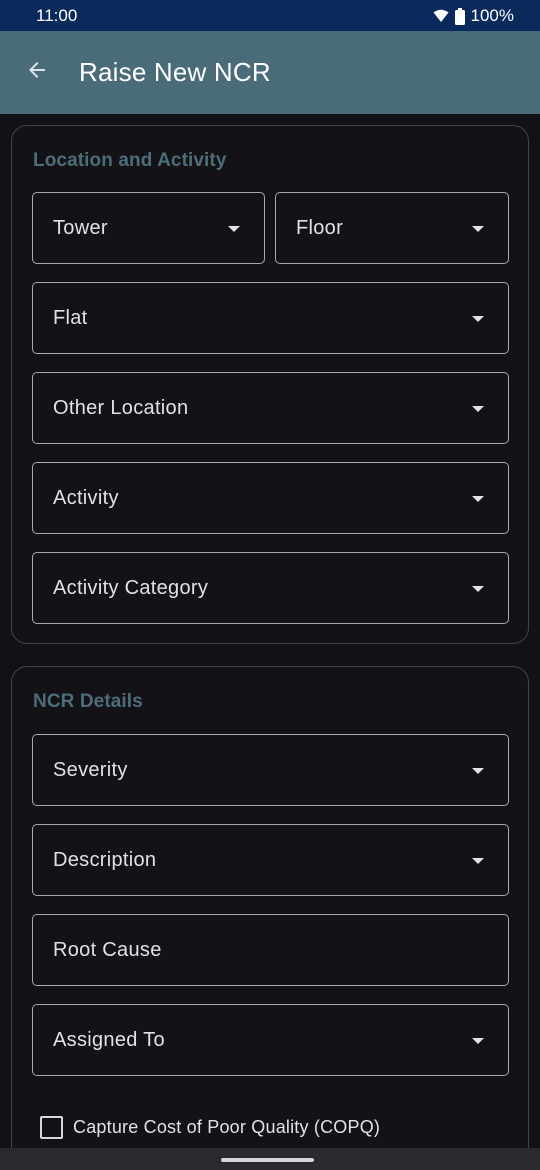  I want to click on severity-label: Severity, so click(90, 770).